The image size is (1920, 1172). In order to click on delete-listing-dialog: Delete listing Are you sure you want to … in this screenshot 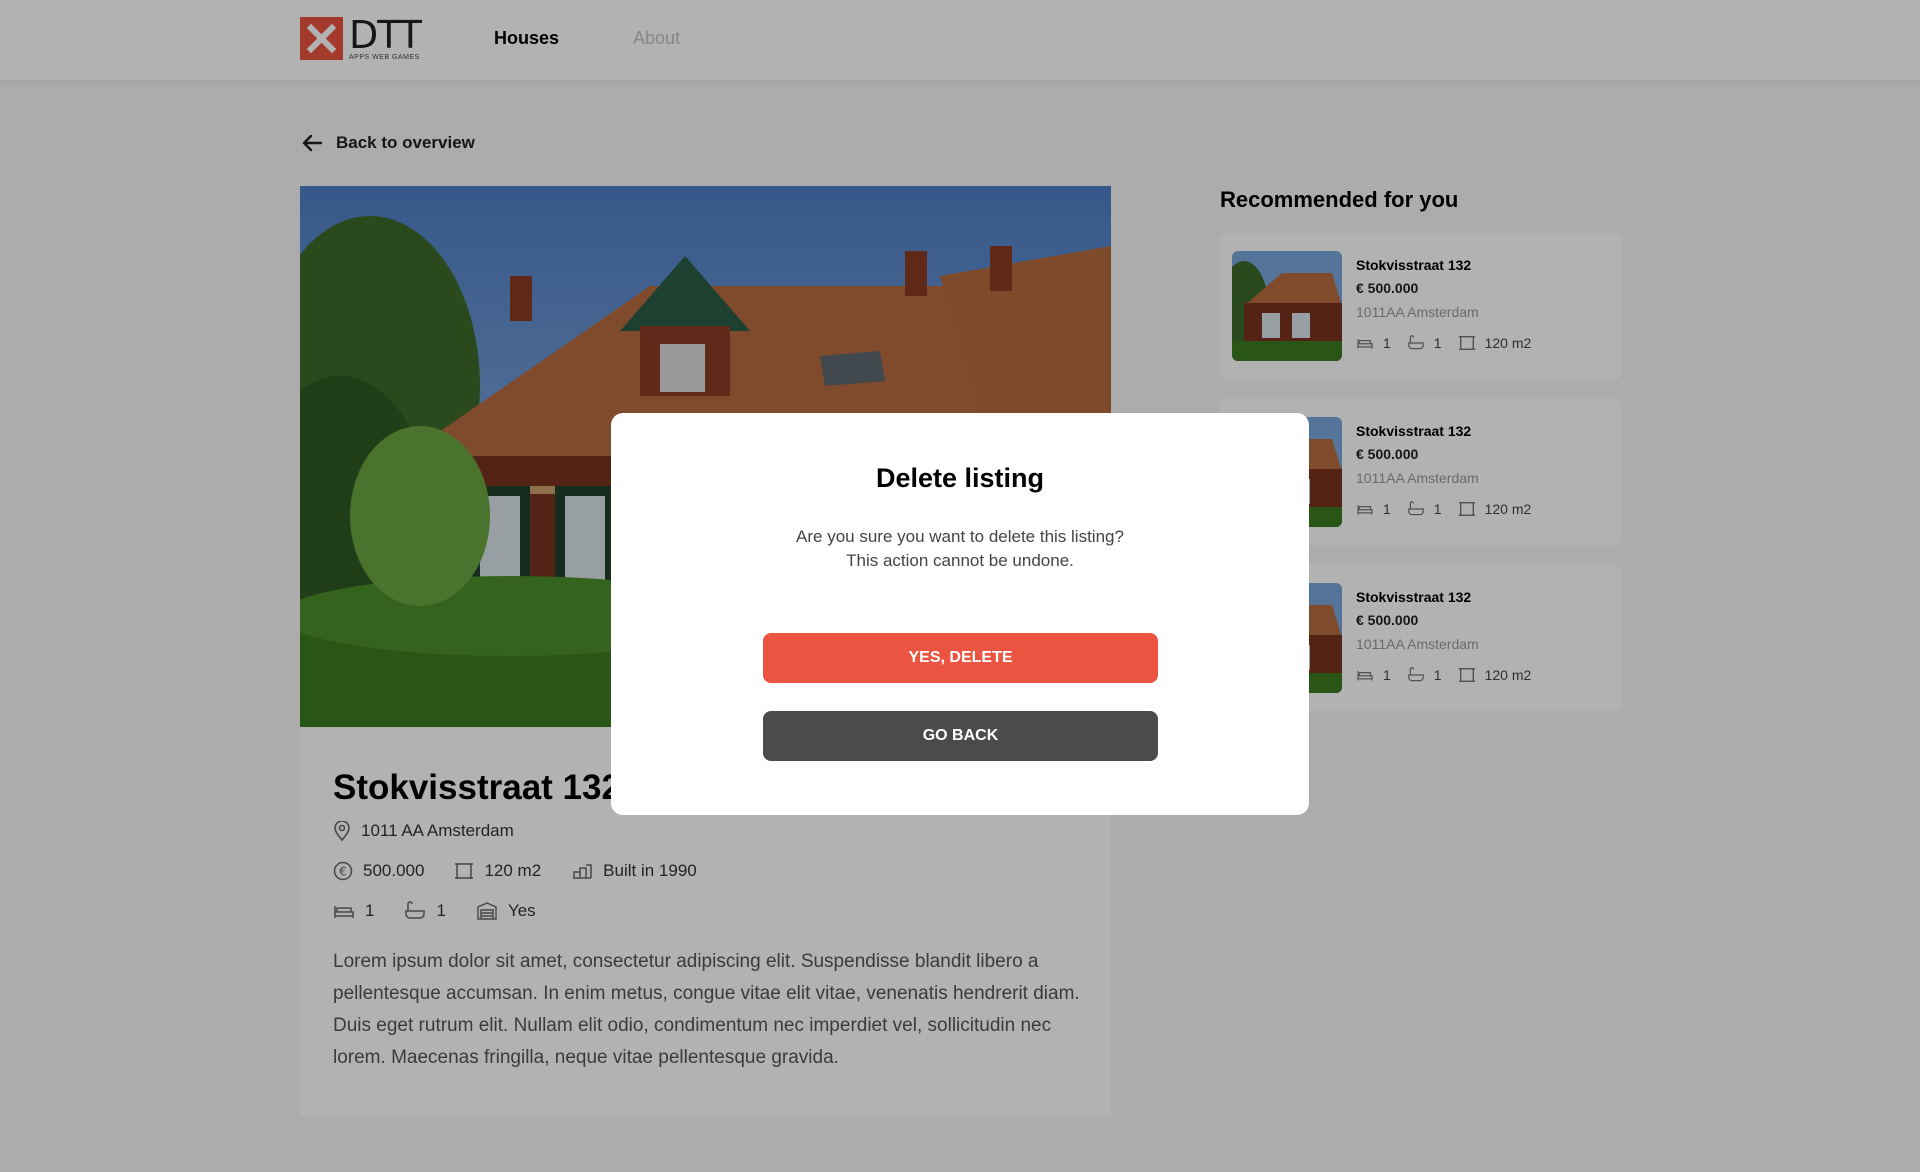, I will do `click(960, 614)`.